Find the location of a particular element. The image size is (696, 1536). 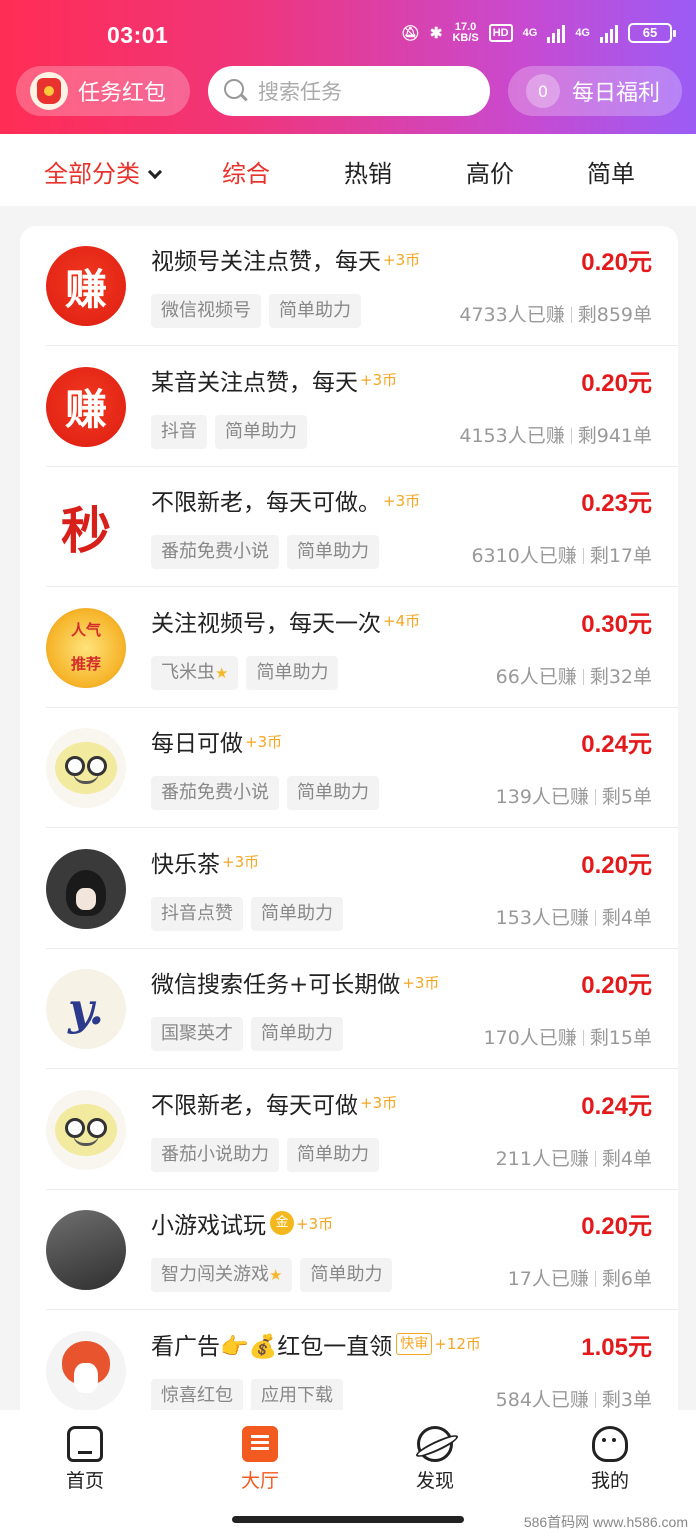

search-placeholder: 搜索任务 is located at coordinates (300, 92).